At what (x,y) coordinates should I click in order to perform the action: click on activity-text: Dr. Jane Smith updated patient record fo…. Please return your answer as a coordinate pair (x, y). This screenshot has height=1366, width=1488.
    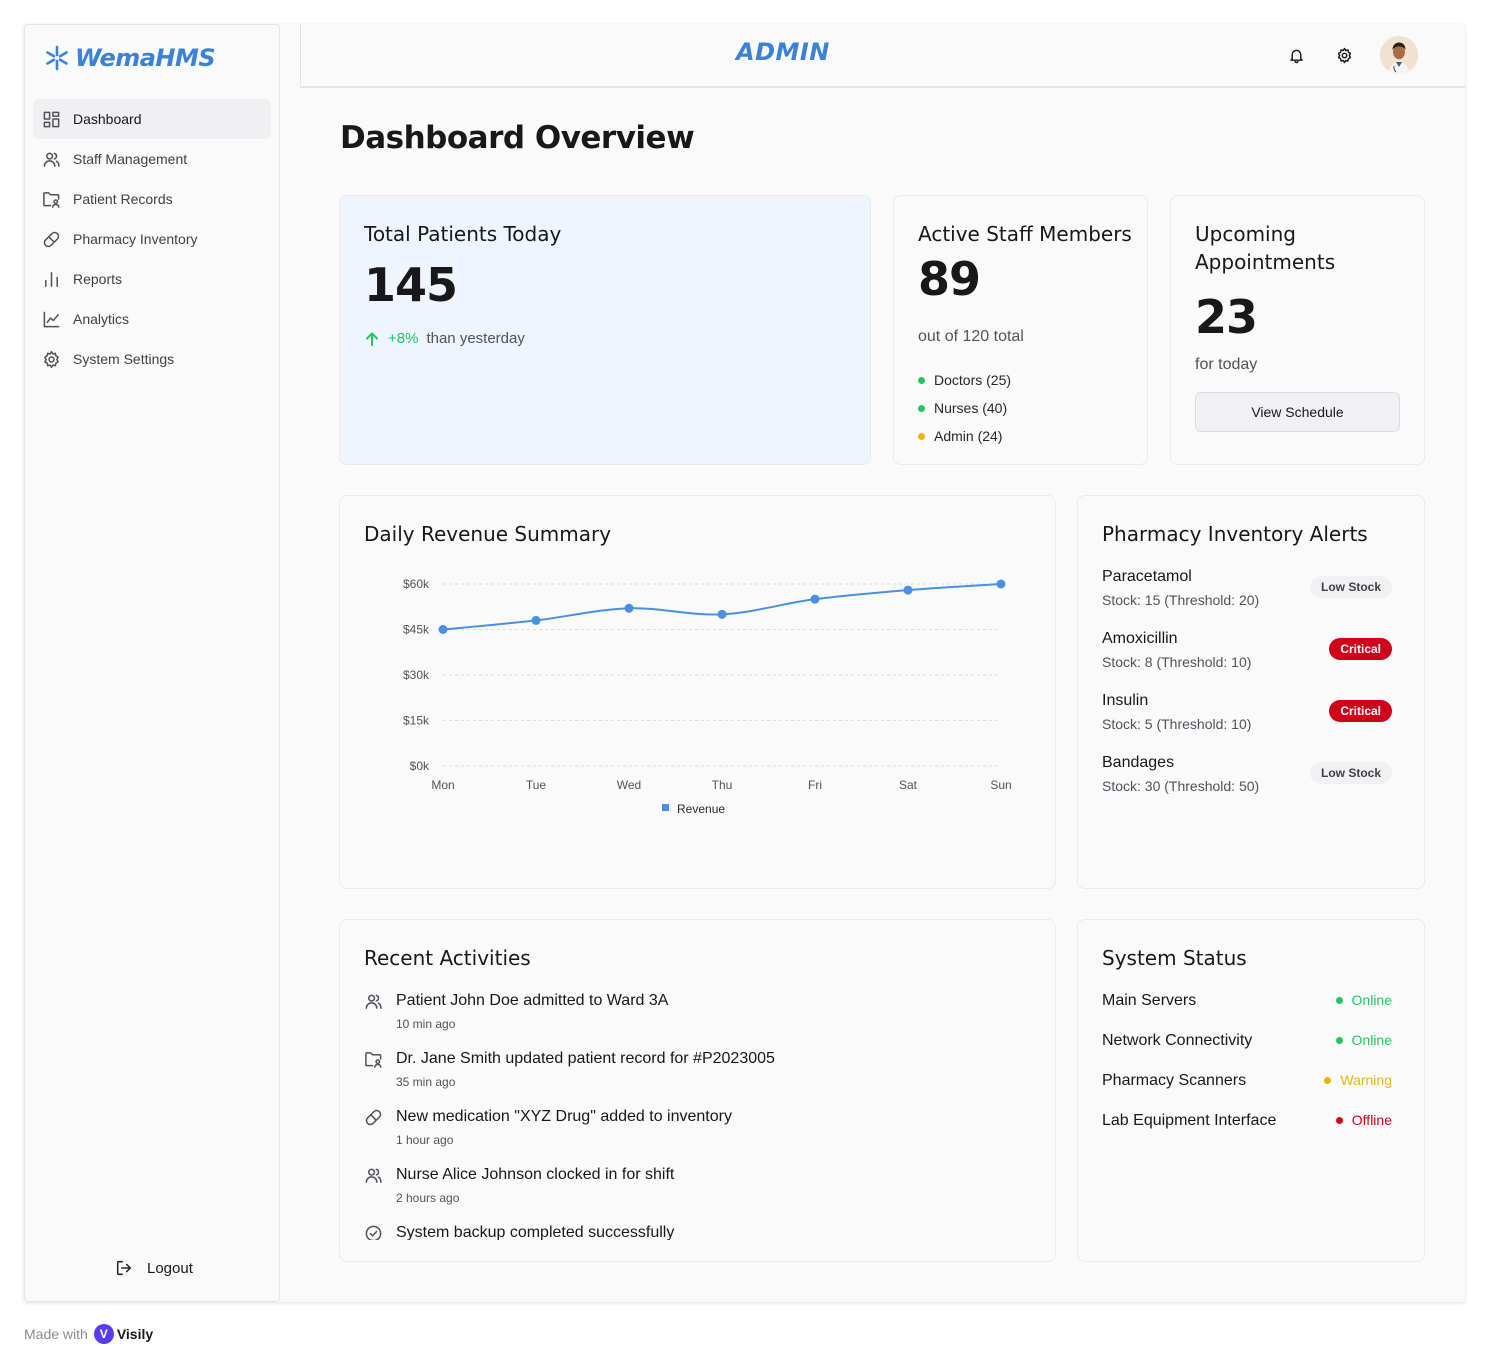
    Looking at the image, I should click on (585, 1058).